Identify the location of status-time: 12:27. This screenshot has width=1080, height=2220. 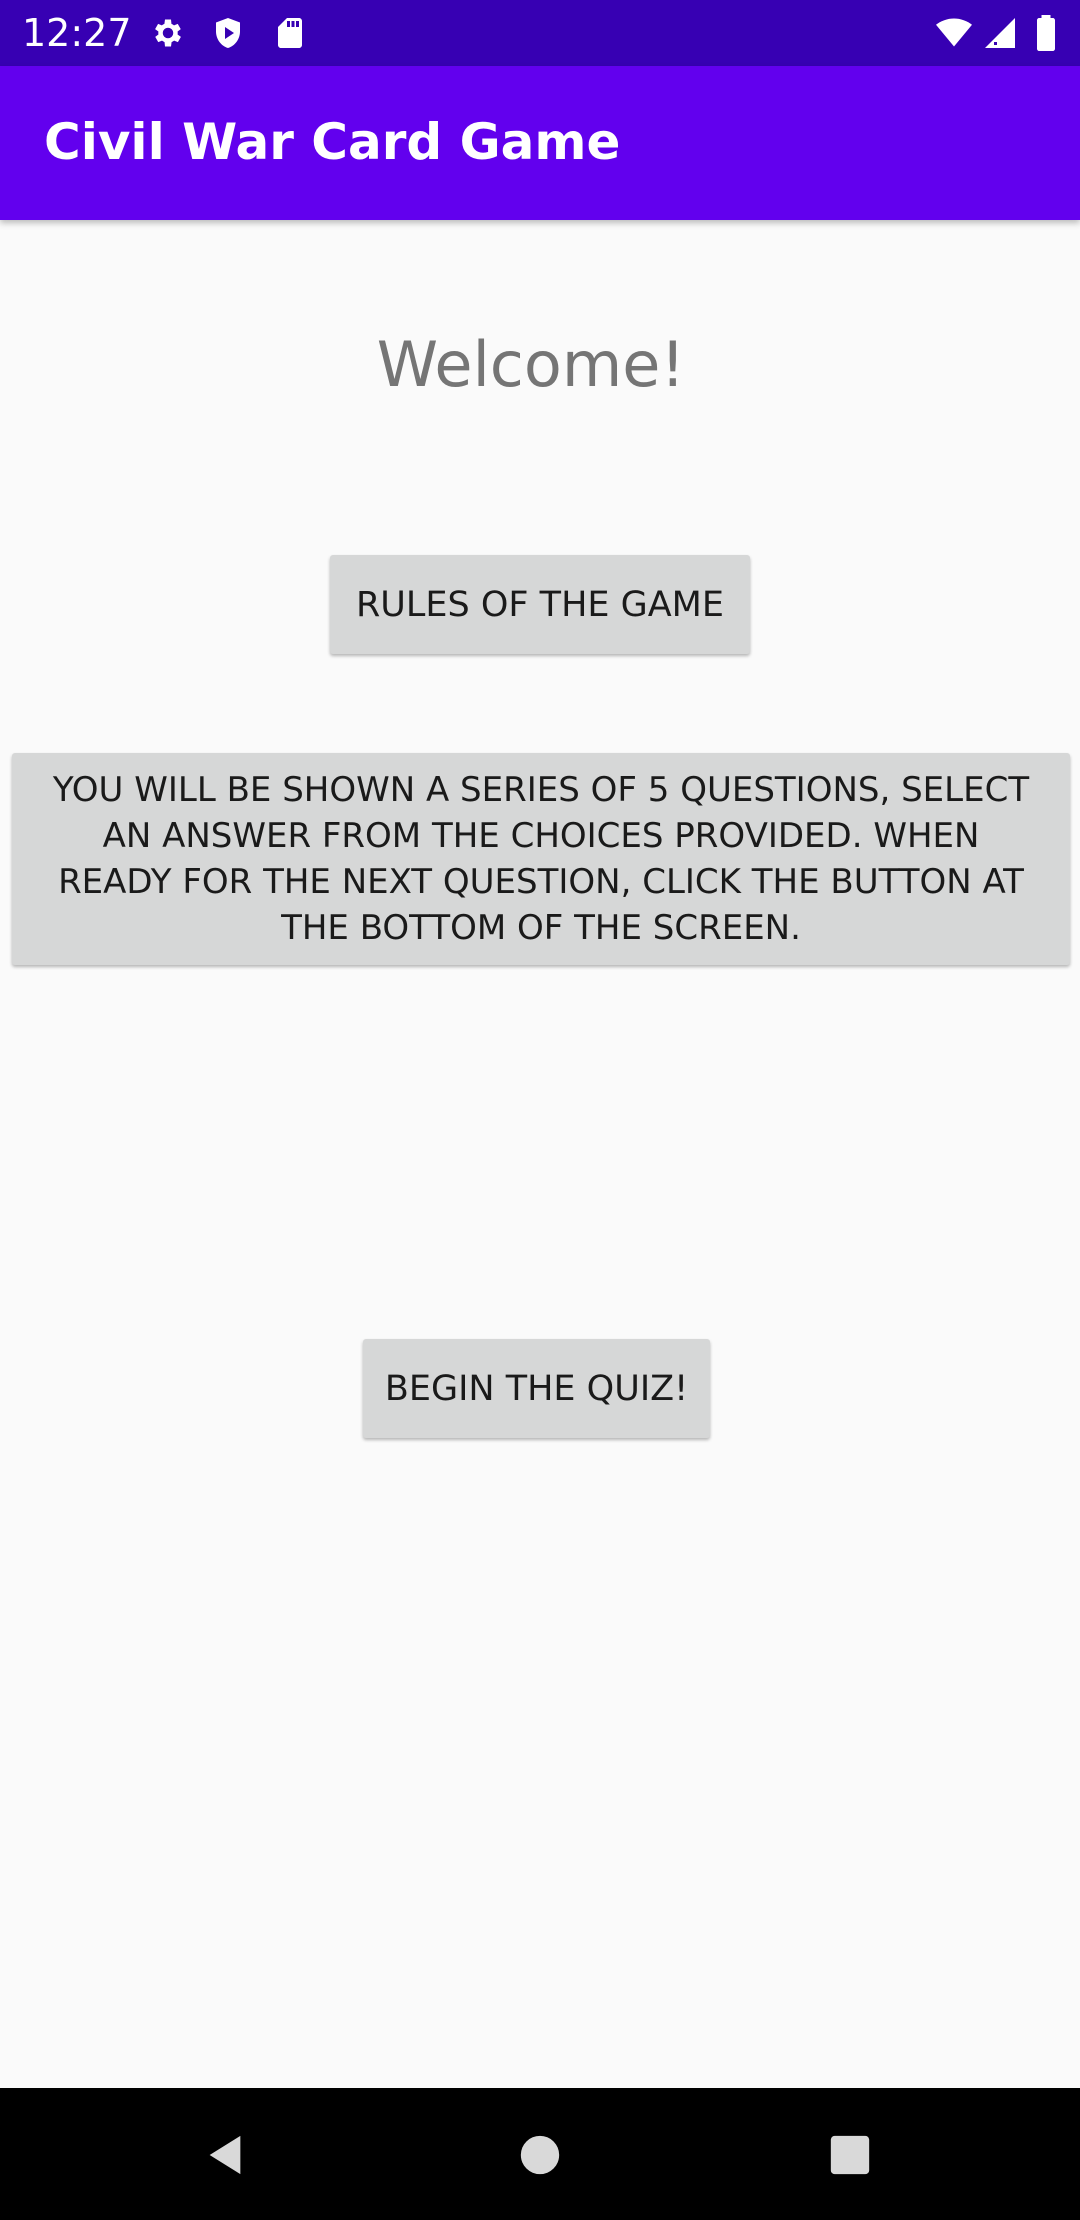
(77, 33).